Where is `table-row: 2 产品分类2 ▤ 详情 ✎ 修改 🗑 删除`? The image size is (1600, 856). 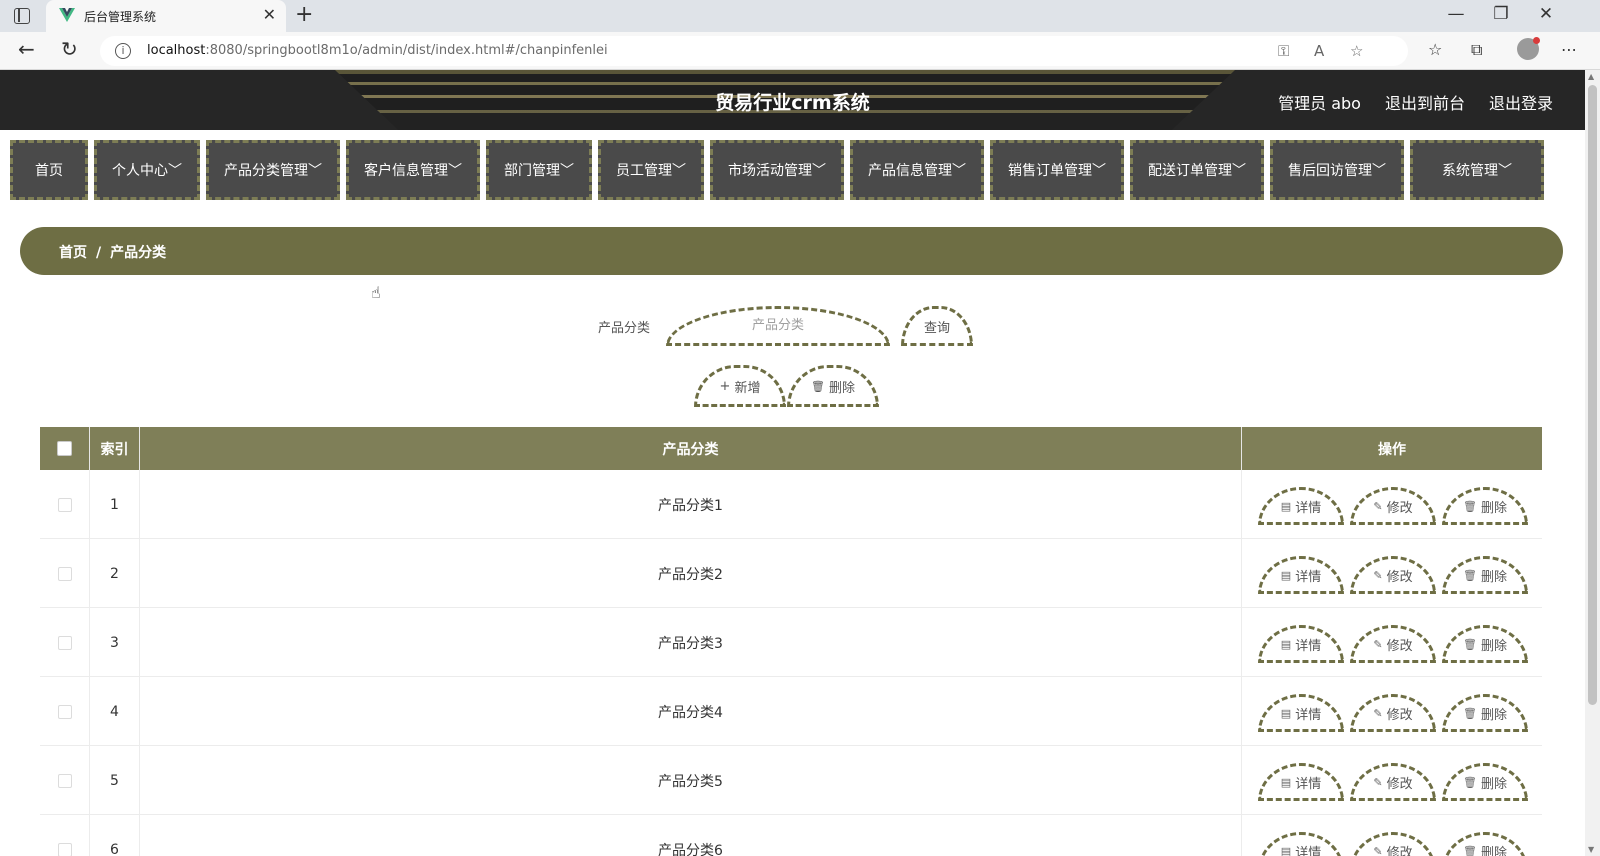 table-row: 2 产品分类2 ▤ 详情 ✎ 修改 🗑 删除 is located at coordinates (791, 573).